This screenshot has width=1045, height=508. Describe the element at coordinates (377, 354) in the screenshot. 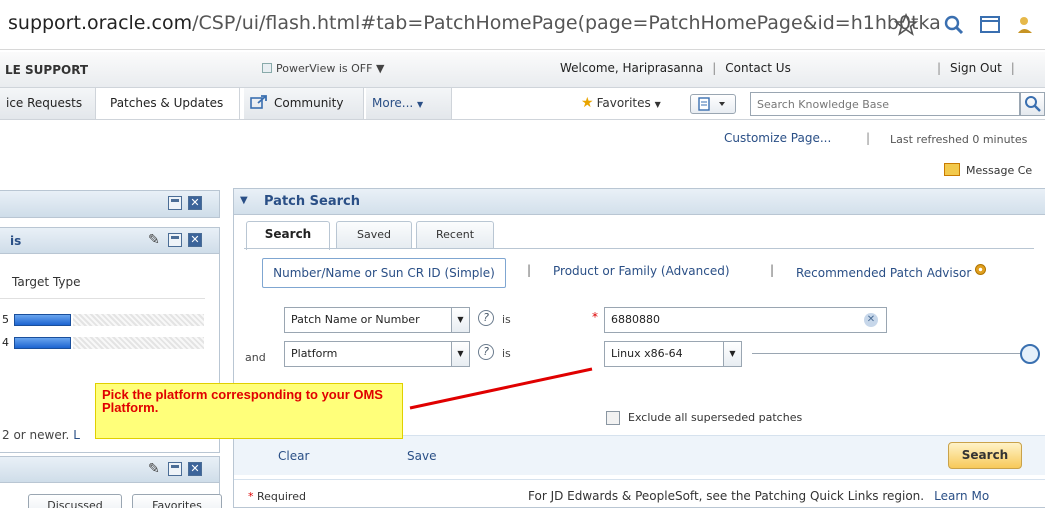

I see `field-select-platform: Platform ▼` at that location.